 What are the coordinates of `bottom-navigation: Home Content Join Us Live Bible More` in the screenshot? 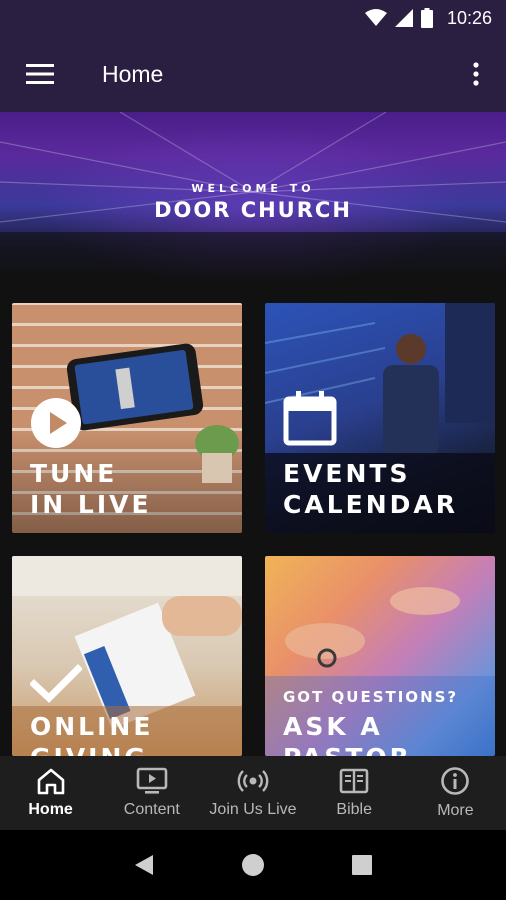 It's located at (253, 793).